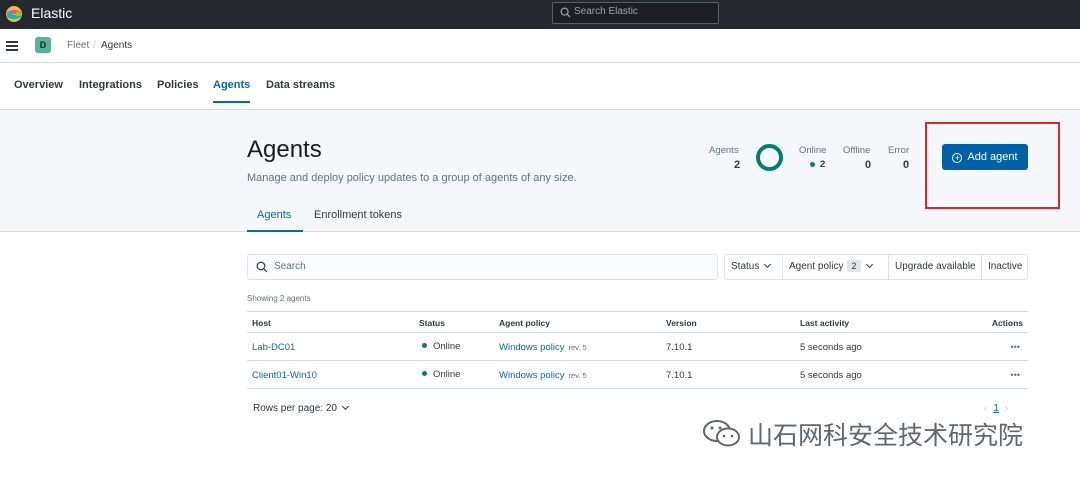 The width and height of the screenshot is (1080, 480). I want to click on global-search-input, so click(644, 11).